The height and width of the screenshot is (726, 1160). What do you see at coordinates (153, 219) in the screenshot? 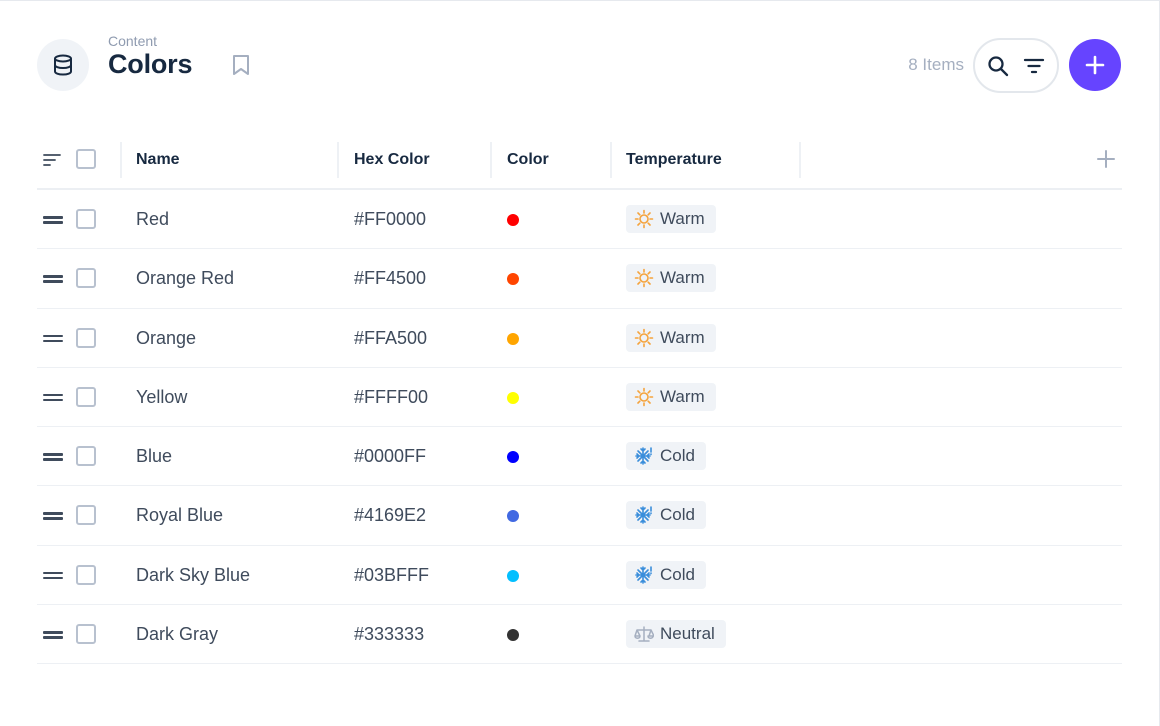
I see `cell-name: Red` at bounding box center [153, 219].